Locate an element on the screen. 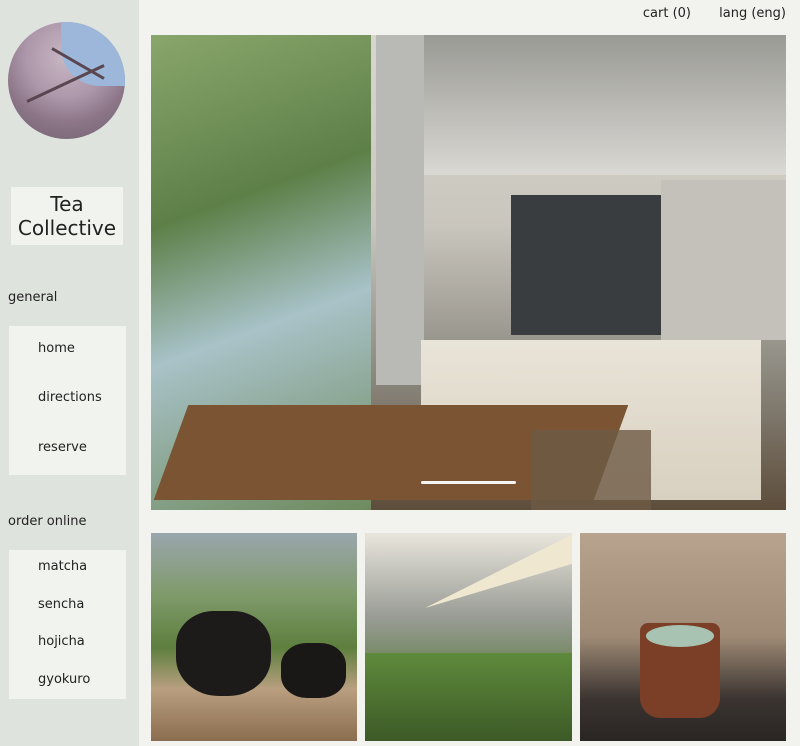 This screenshot has width=800, height=746. gallery-image-garden is located at coordinates (468, 637).